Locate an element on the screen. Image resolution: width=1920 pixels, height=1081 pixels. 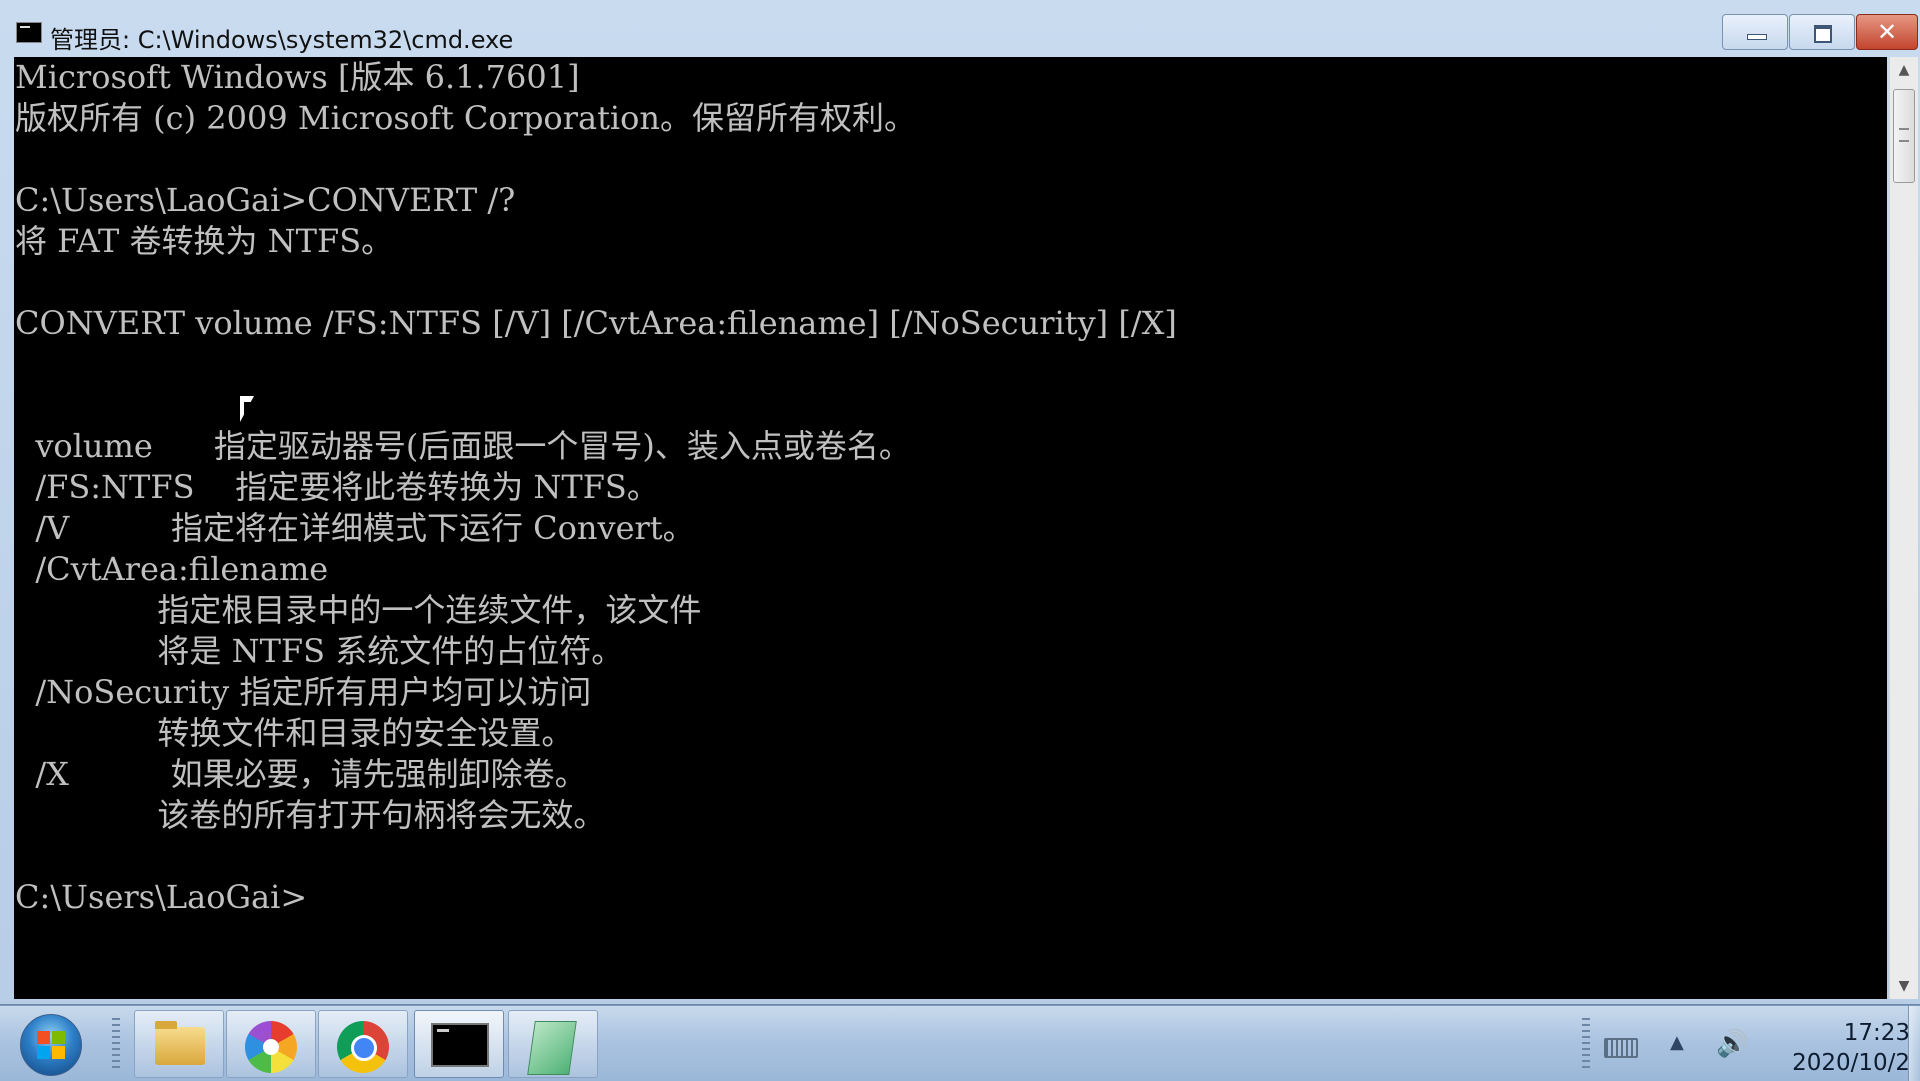
taskbar-chrome is located at coordinates (363, 1044).